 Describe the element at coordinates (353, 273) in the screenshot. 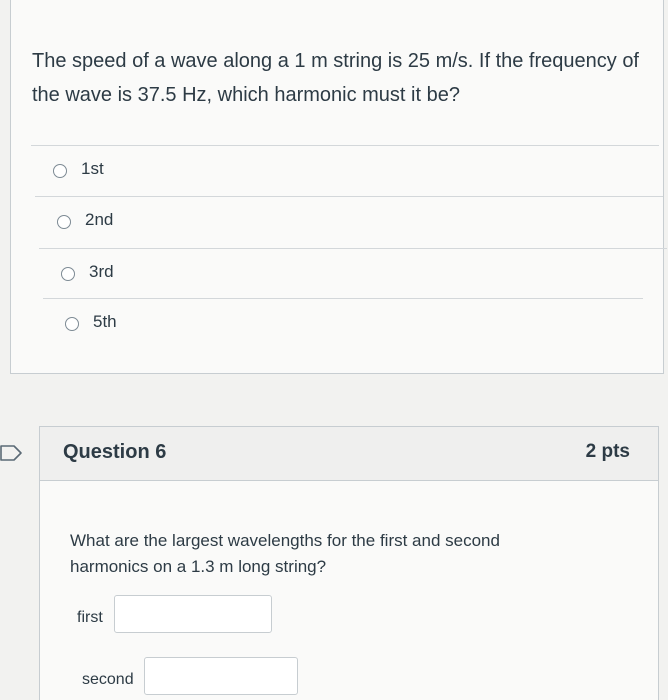

I see `answer-option-3rd: 3rd` at that location.